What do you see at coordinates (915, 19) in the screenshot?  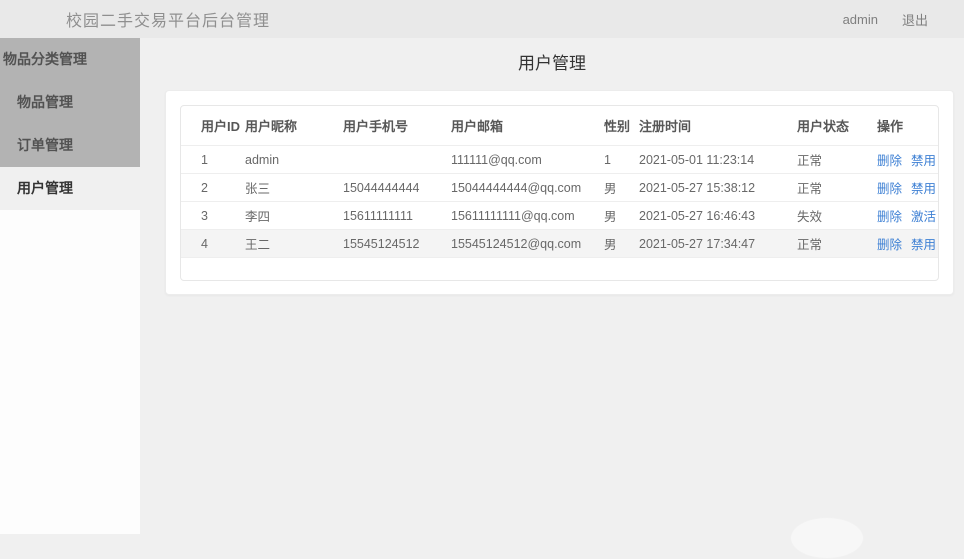 I see `logout-link: 退出` at bounding box center [915, 19].